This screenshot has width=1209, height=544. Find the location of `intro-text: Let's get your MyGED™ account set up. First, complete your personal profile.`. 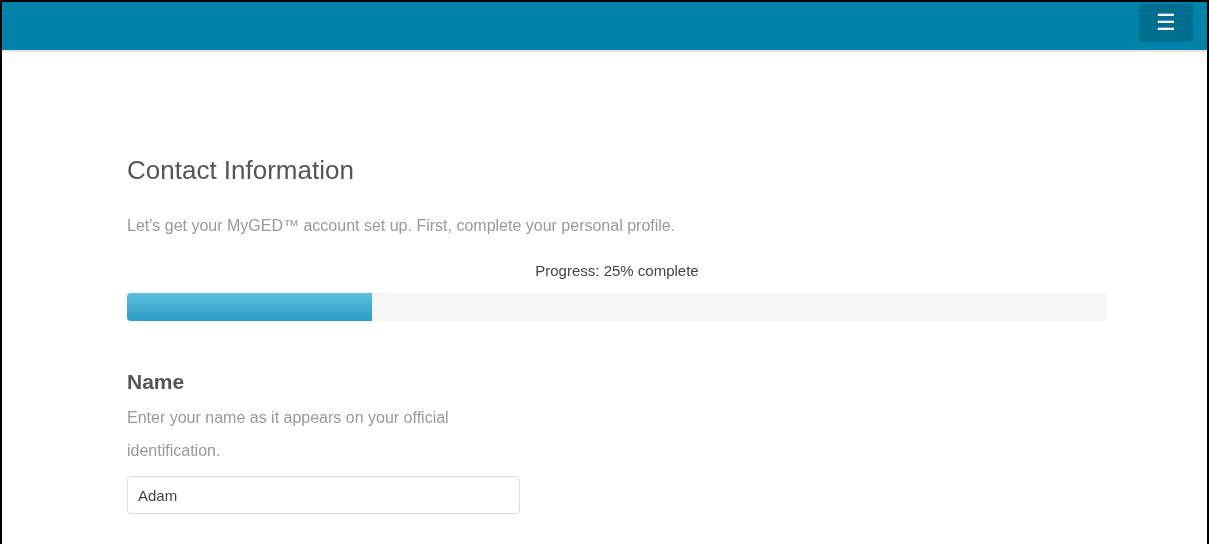

intro-text: Let's get your MyGED™ account set up. First, complete your personal profile. is located at coordinates (402, 226).